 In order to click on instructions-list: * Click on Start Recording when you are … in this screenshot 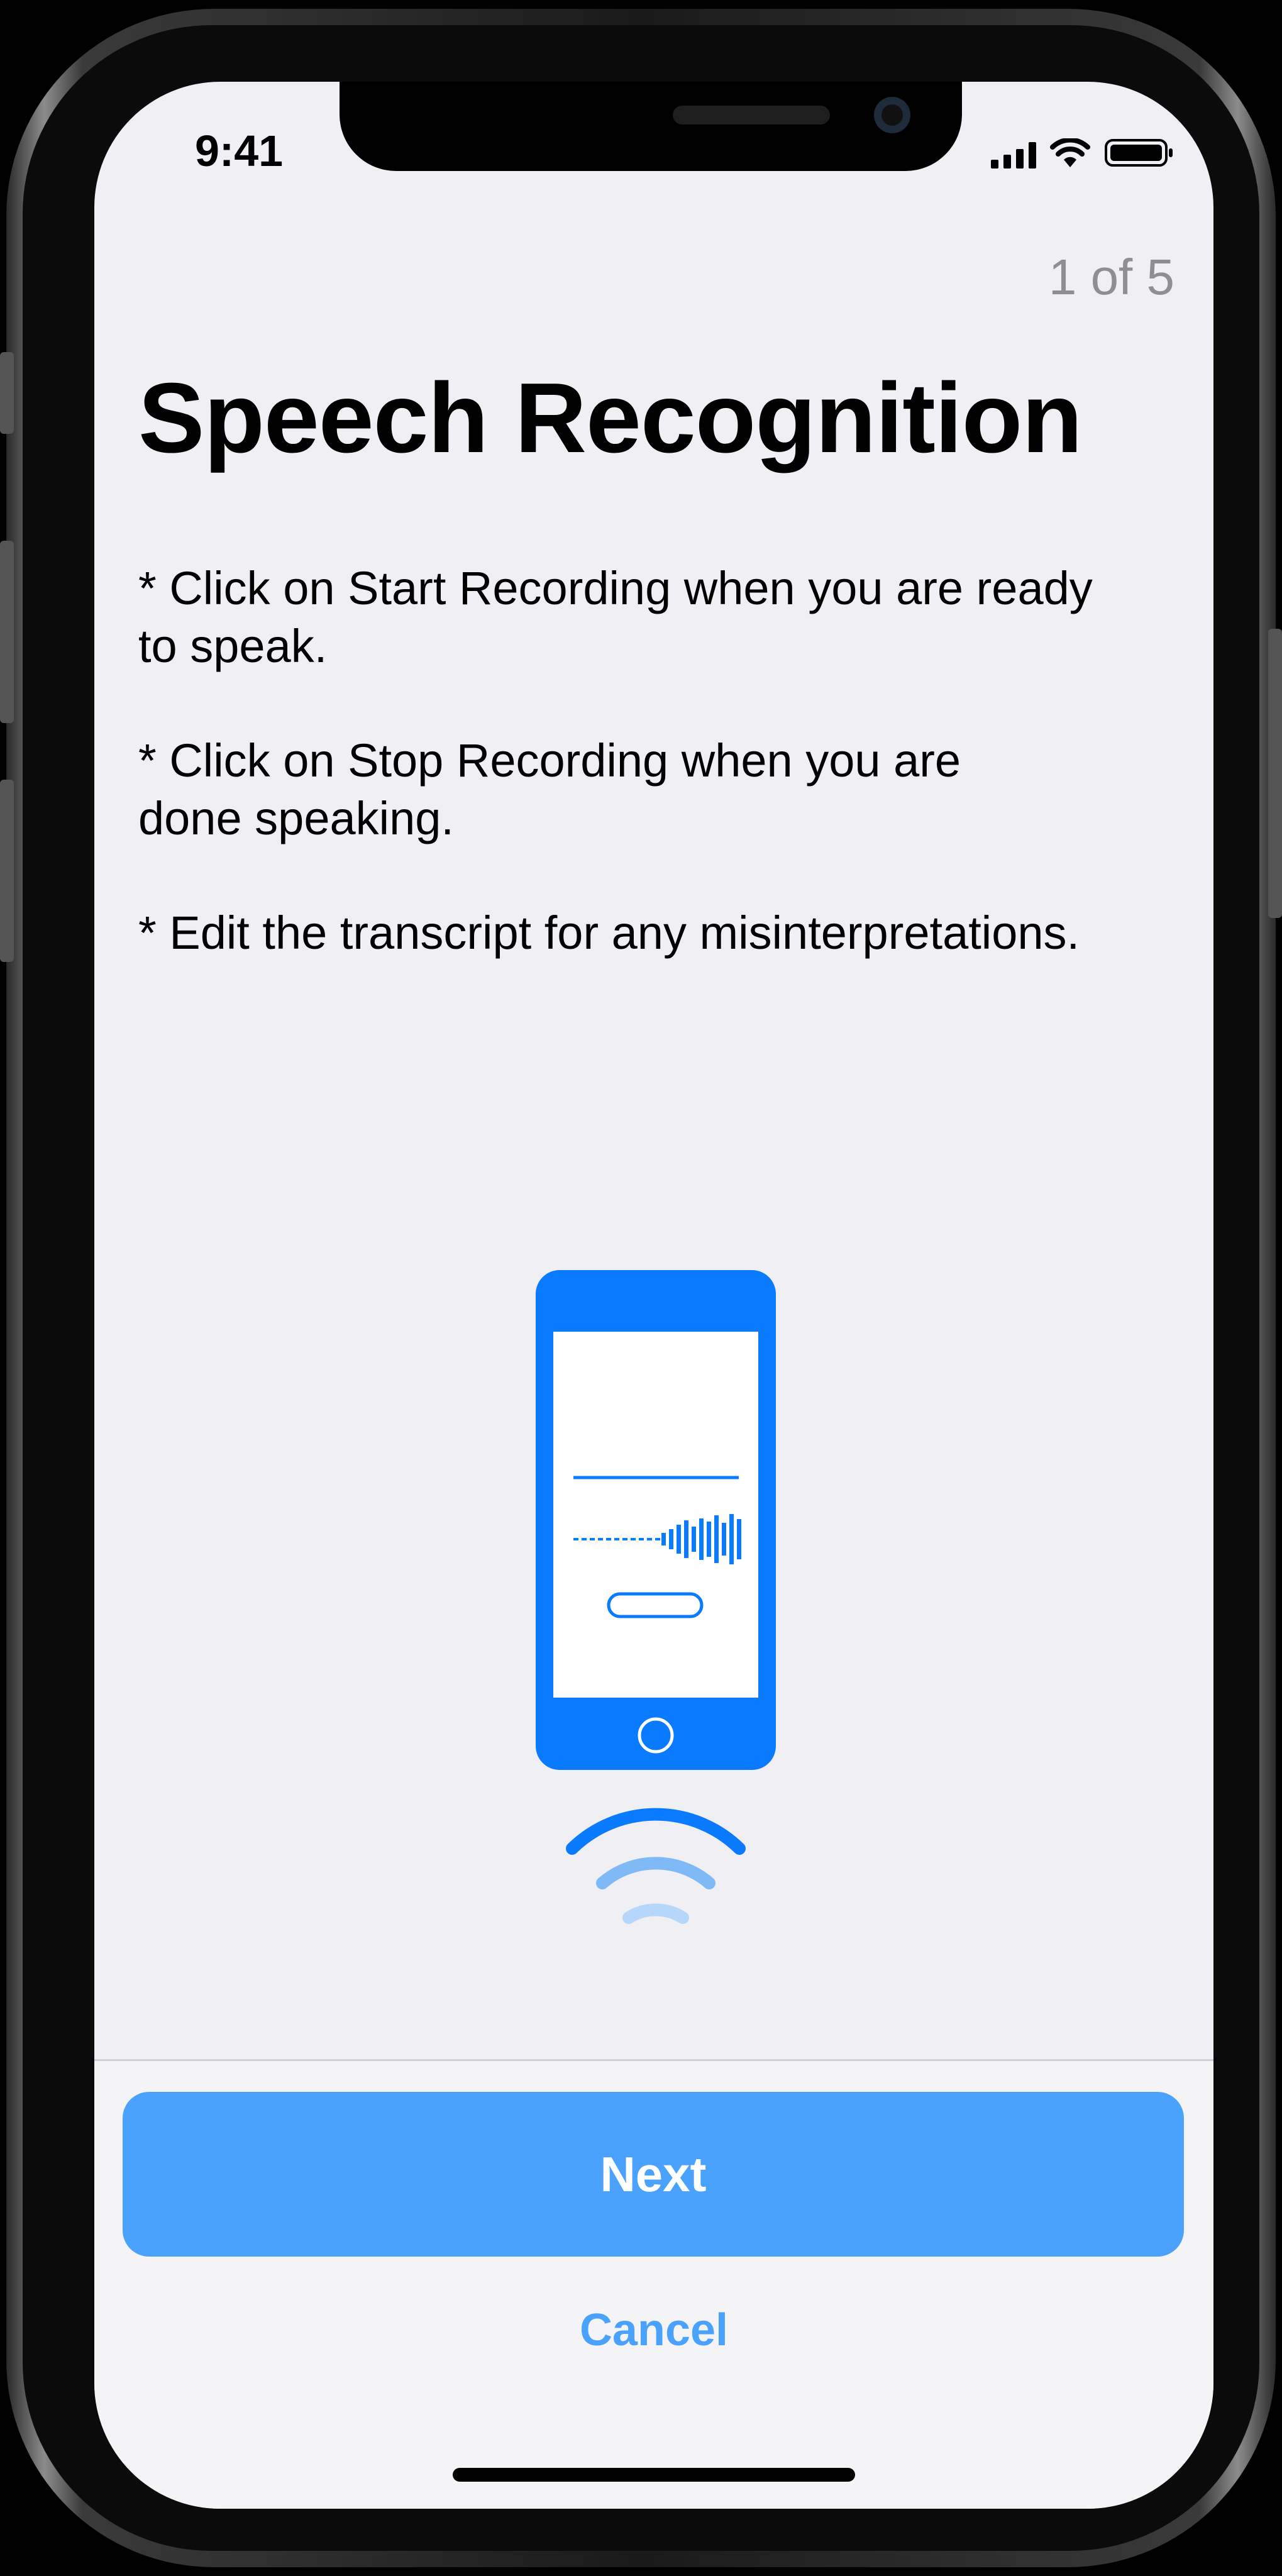, I will do `click(657, 789)`.